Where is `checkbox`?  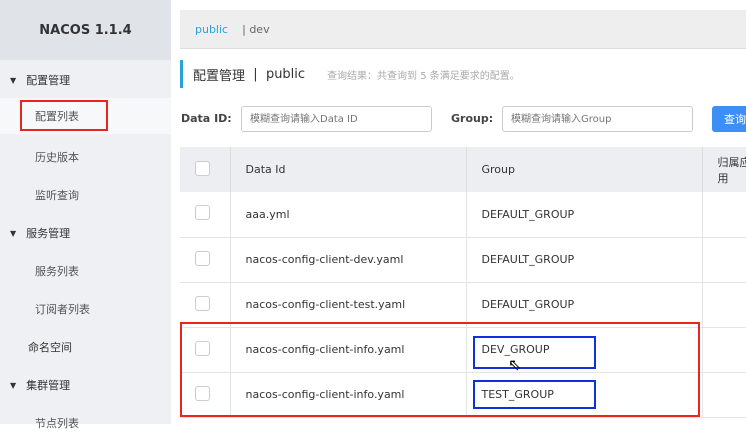
checkbox is located at coordinates (202, 168).